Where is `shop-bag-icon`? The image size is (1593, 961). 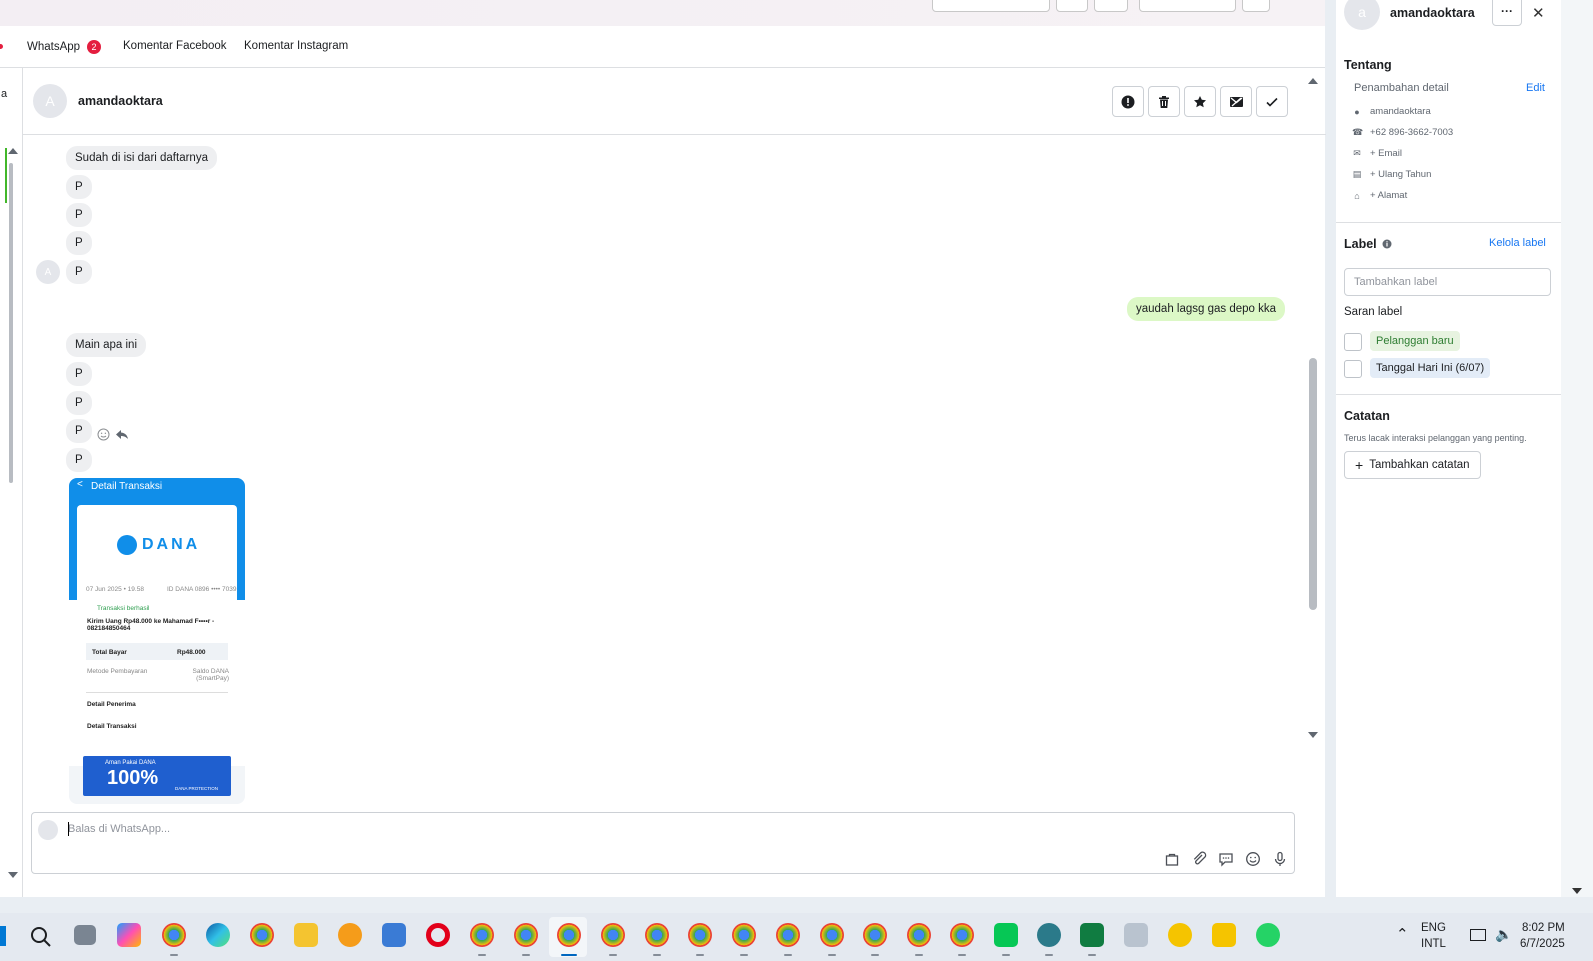 shop-bag-icon is located at coordinates (1172, 859).